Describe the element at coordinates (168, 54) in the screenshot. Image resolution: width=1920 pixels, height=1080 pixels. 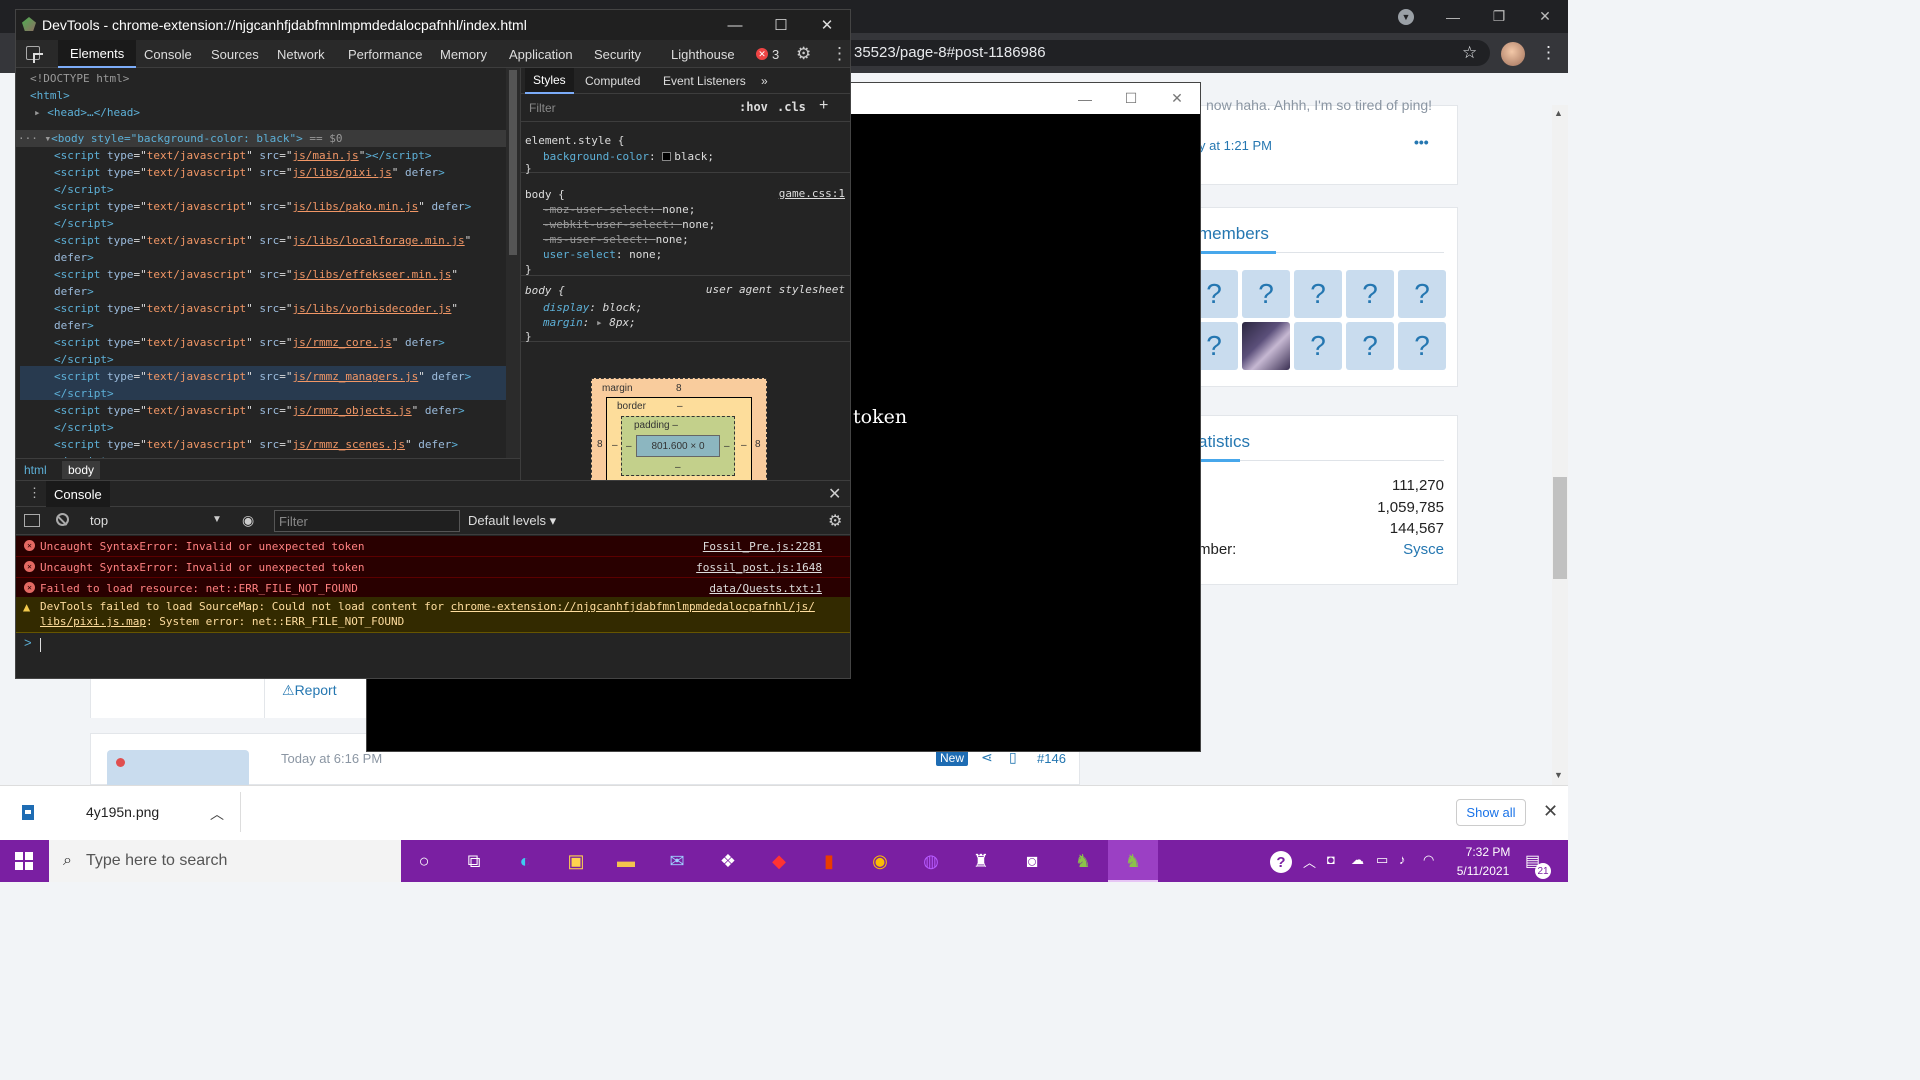
I see `tab-console: Console` at that location.